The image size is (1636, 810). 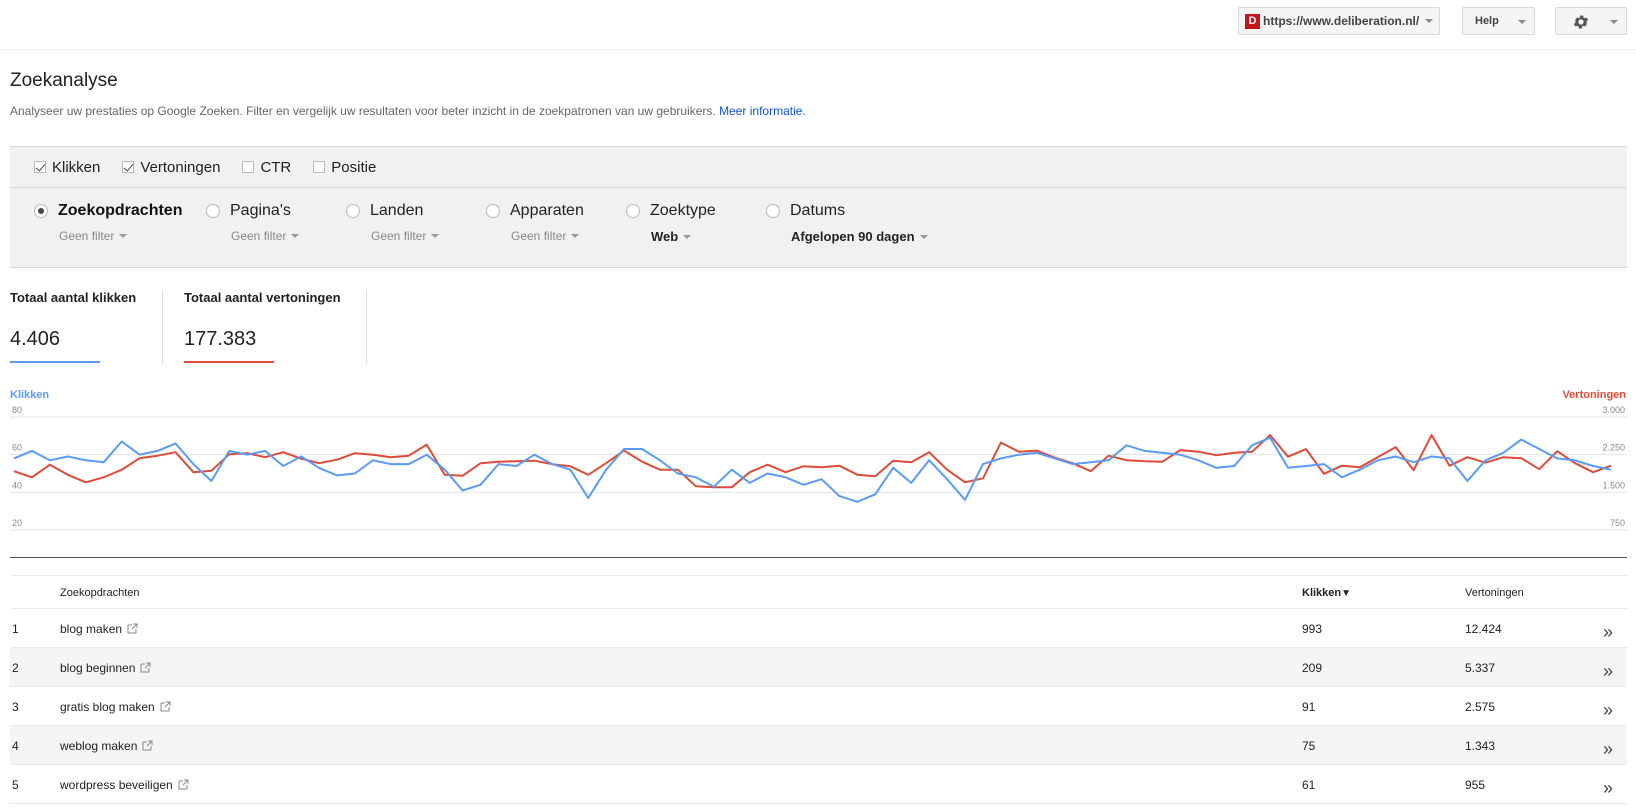 What do you see at coordinates (253, 222) in the screenshot?
I see `dimension-pages: Pagina's Geen filter` at bounding box center [253, 222].